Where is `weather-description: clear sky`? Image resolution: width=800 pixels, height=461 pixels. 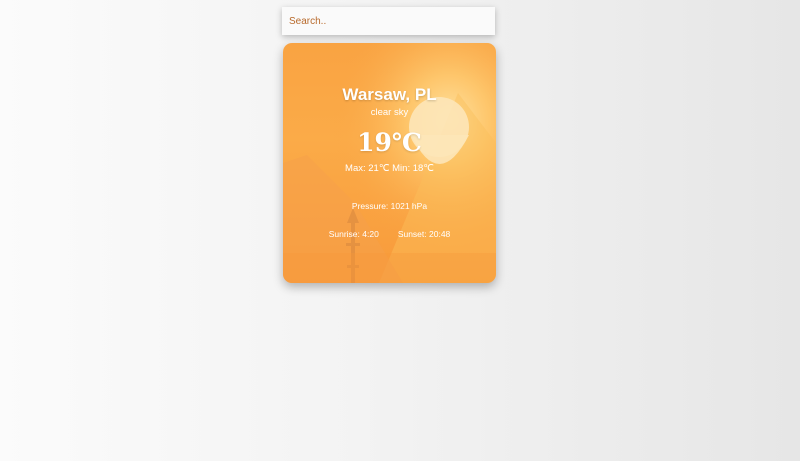
weather-description: clear sky is located at coordinates (389, 112).